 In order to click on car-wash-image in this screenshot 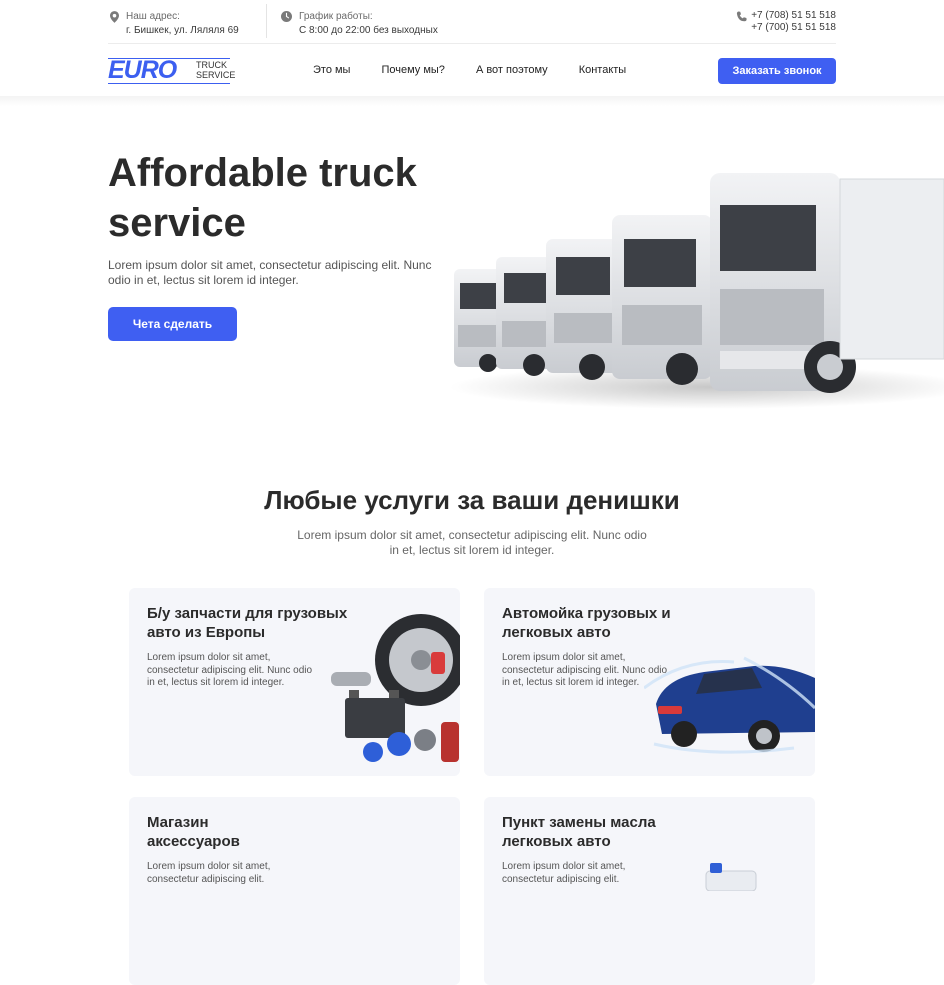, I will do `click(729, 705)`.